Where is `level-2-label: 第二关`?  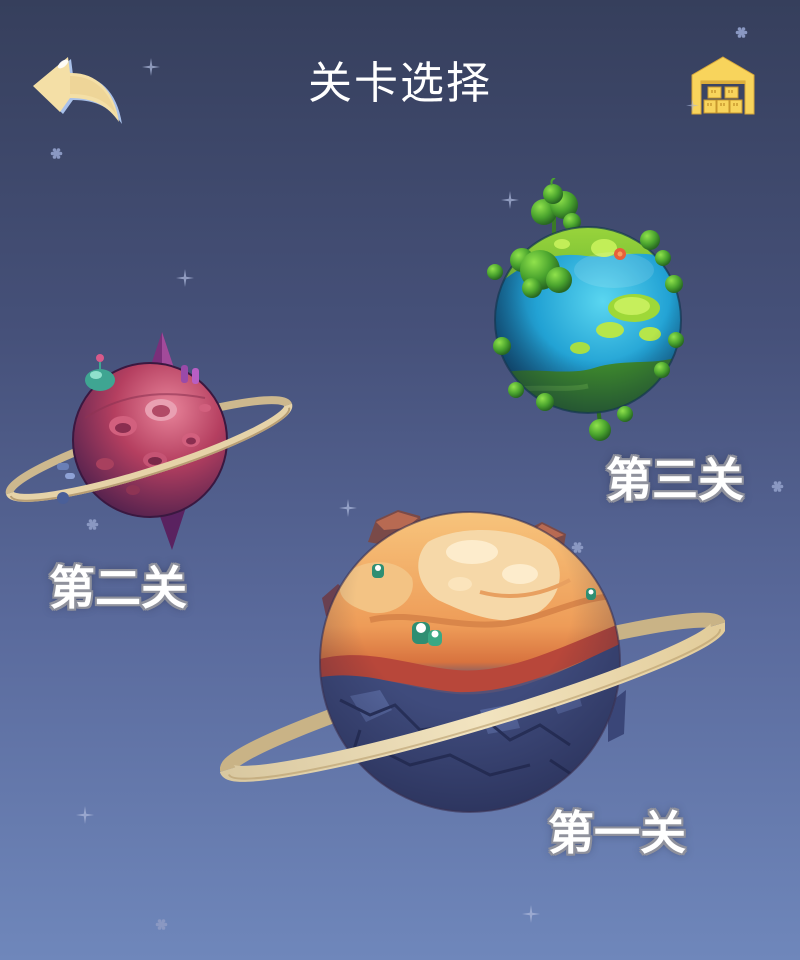 level-2-label: 第二关 is located at coordinates (118, 588).